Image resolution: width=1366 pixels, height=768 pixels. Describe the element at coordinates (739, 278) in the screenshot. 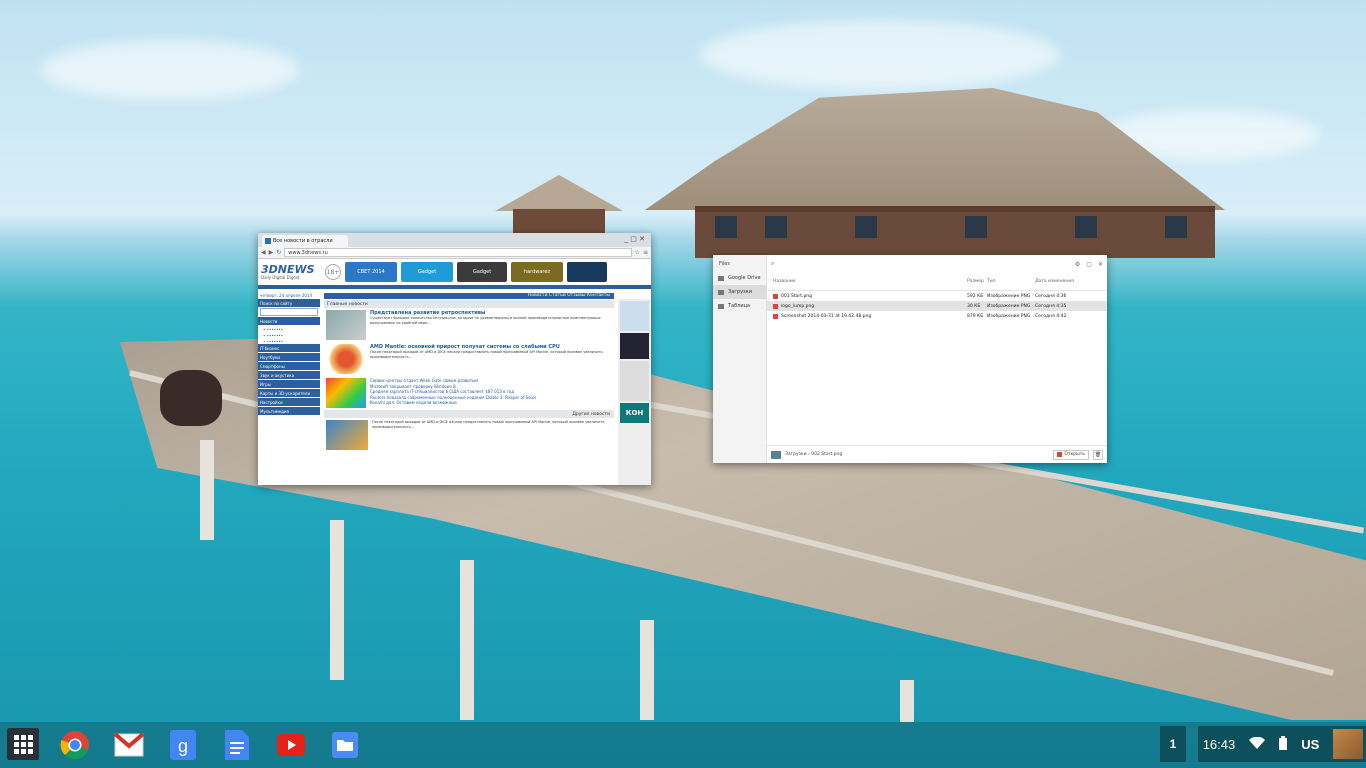

I see `sidebar-item-google-drive: Google Drive` at that location.